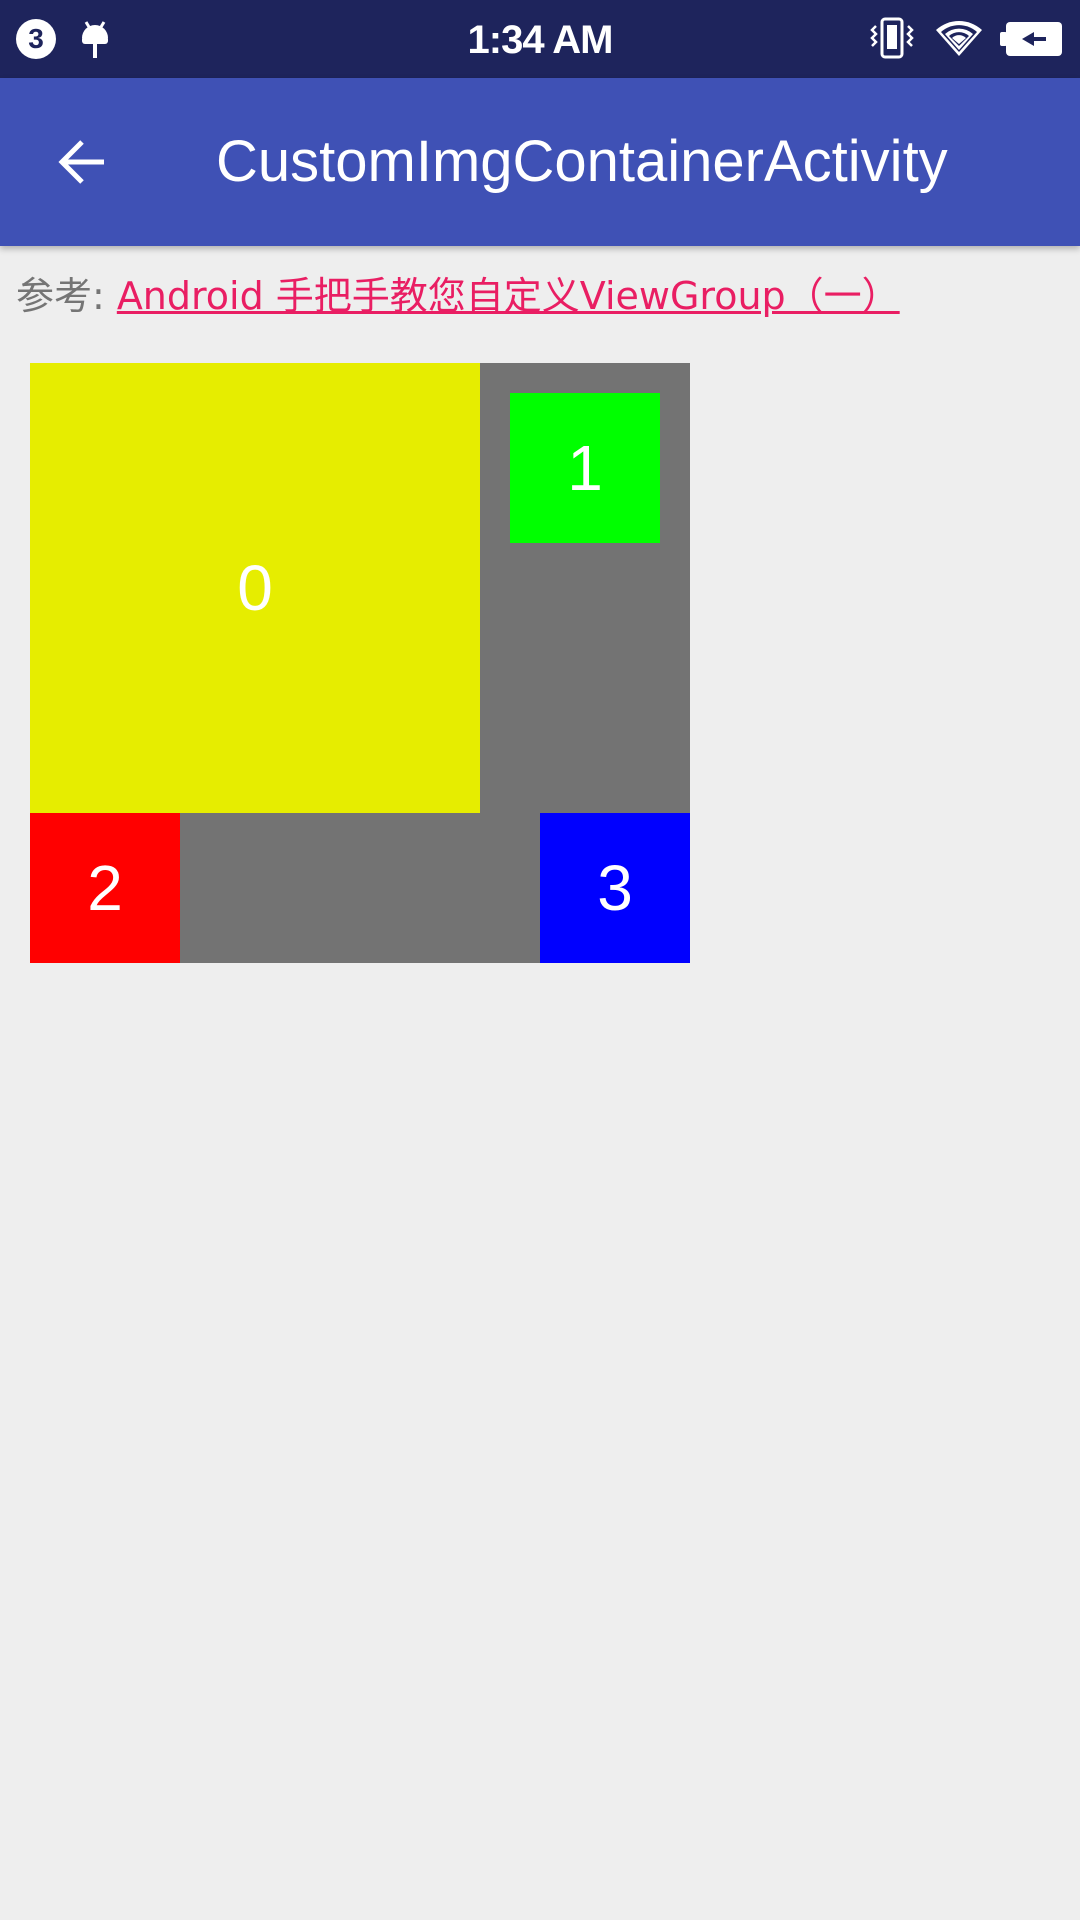 Image resolution: width=1080 pixels, height=1920 pixels. I want to click on tile-label: 1, so click(585, 468).